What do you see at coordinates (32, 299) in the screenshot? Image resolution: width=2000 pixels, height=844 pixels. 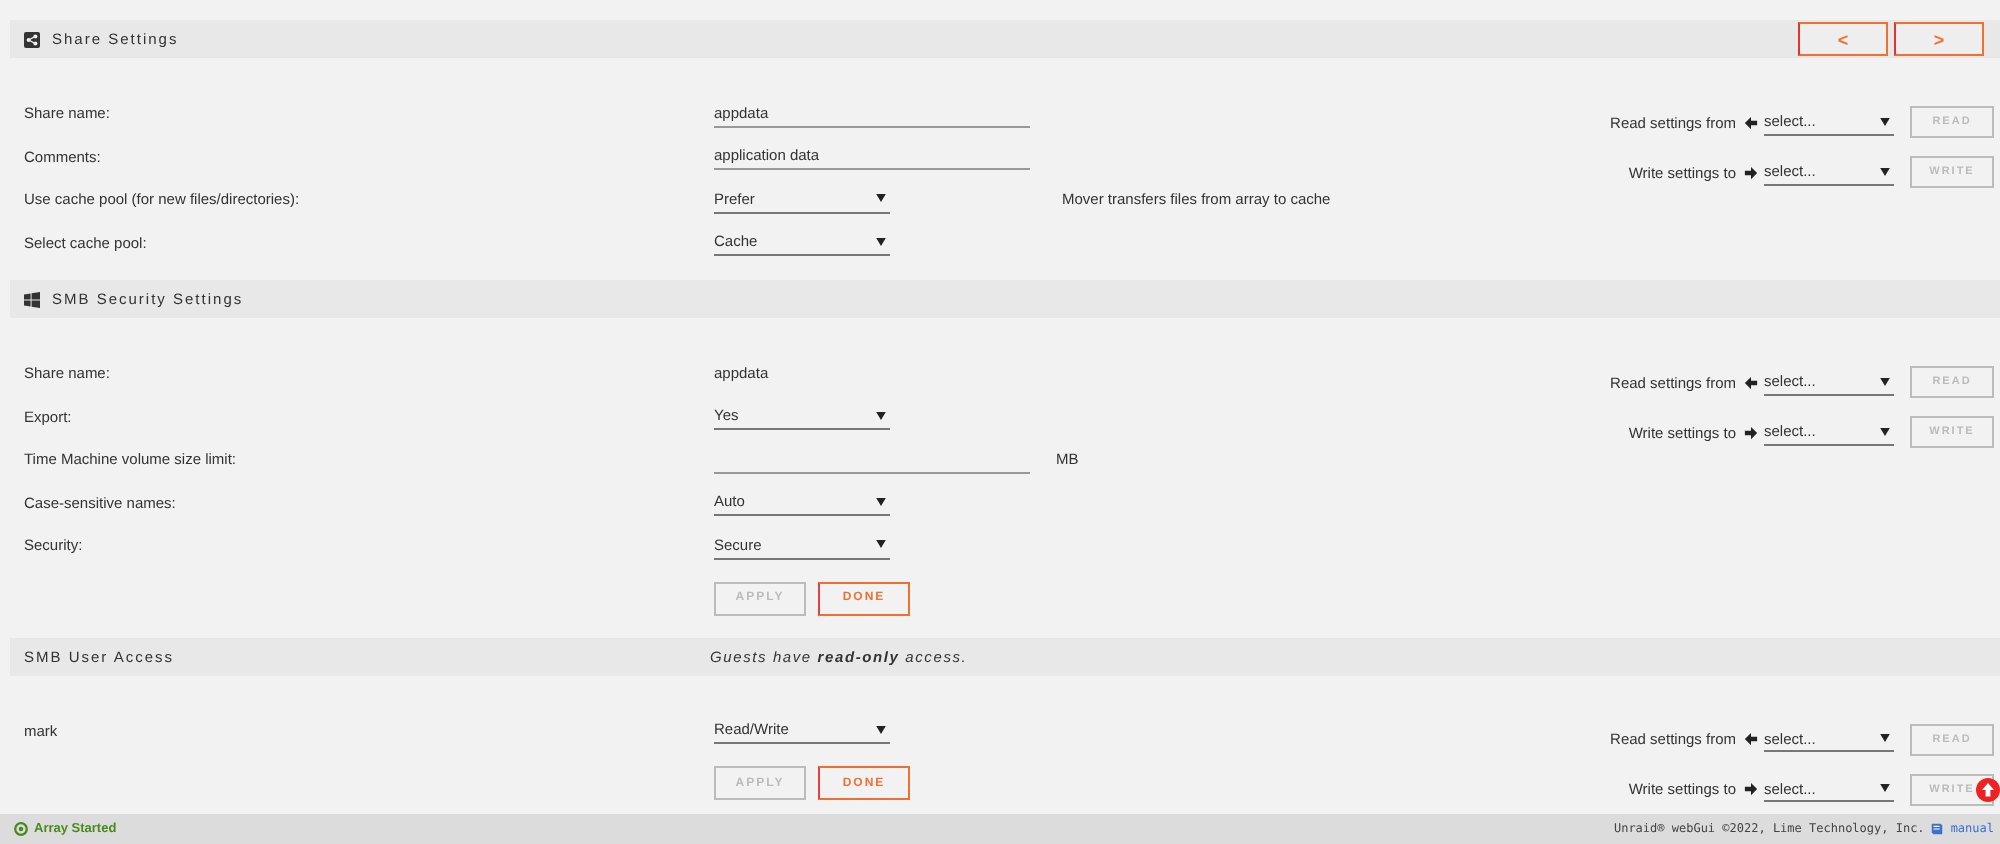 I see `windows-icon` at bounding box center [32, 299].